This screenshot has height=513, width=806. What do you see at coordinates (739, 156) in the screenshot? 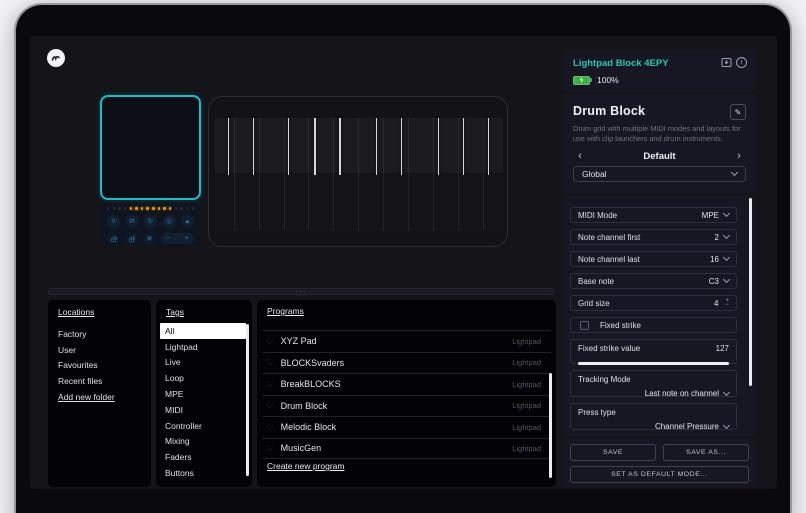
I see `next-preset-button: ›` at bounding box center [739, 156].